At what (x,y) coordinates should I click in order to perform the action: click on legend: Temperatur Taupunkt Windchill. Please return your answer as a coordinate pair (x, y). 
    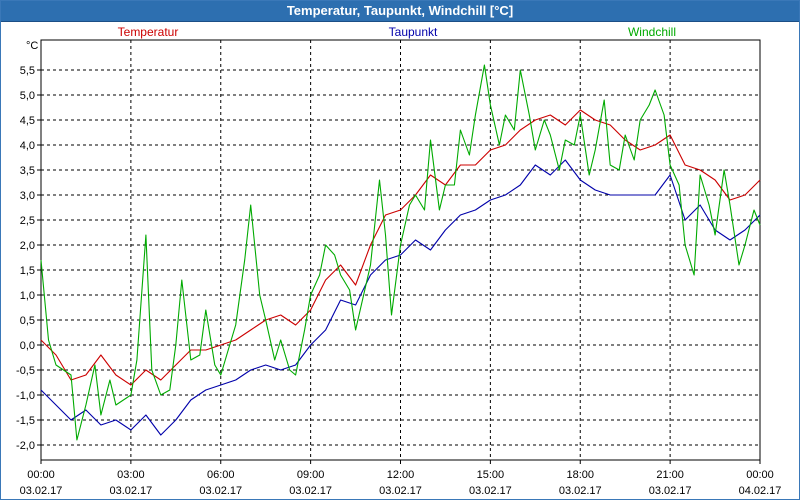
    Looking at the image, I should click on (397, 32).